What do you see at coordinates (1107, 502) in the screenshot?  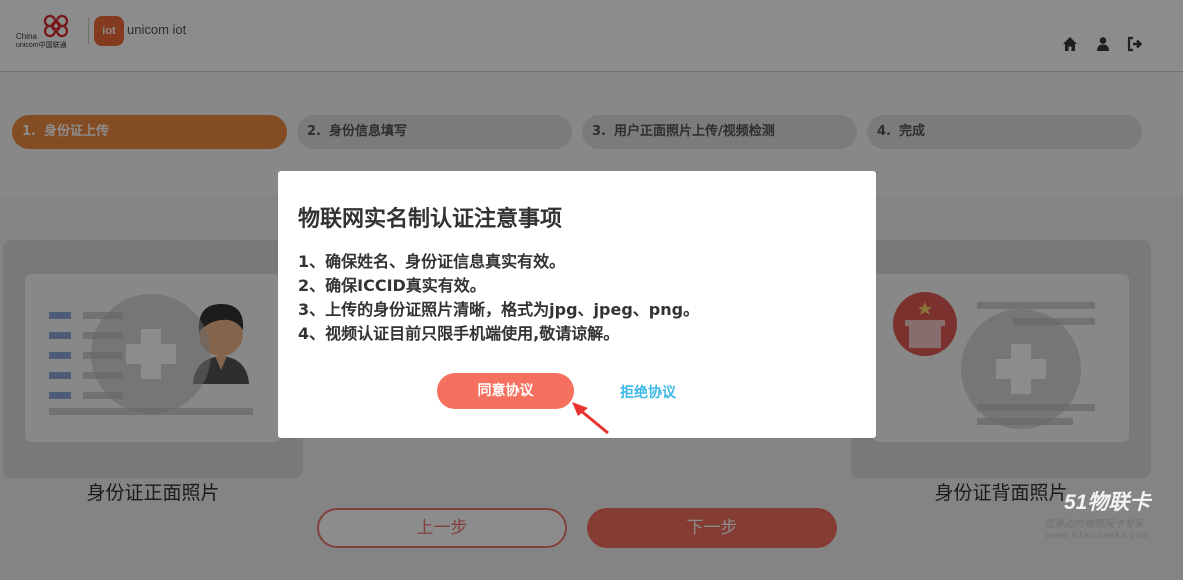 I see `watermark-brand: 51物联卡` at bounding box center [1107, 502].